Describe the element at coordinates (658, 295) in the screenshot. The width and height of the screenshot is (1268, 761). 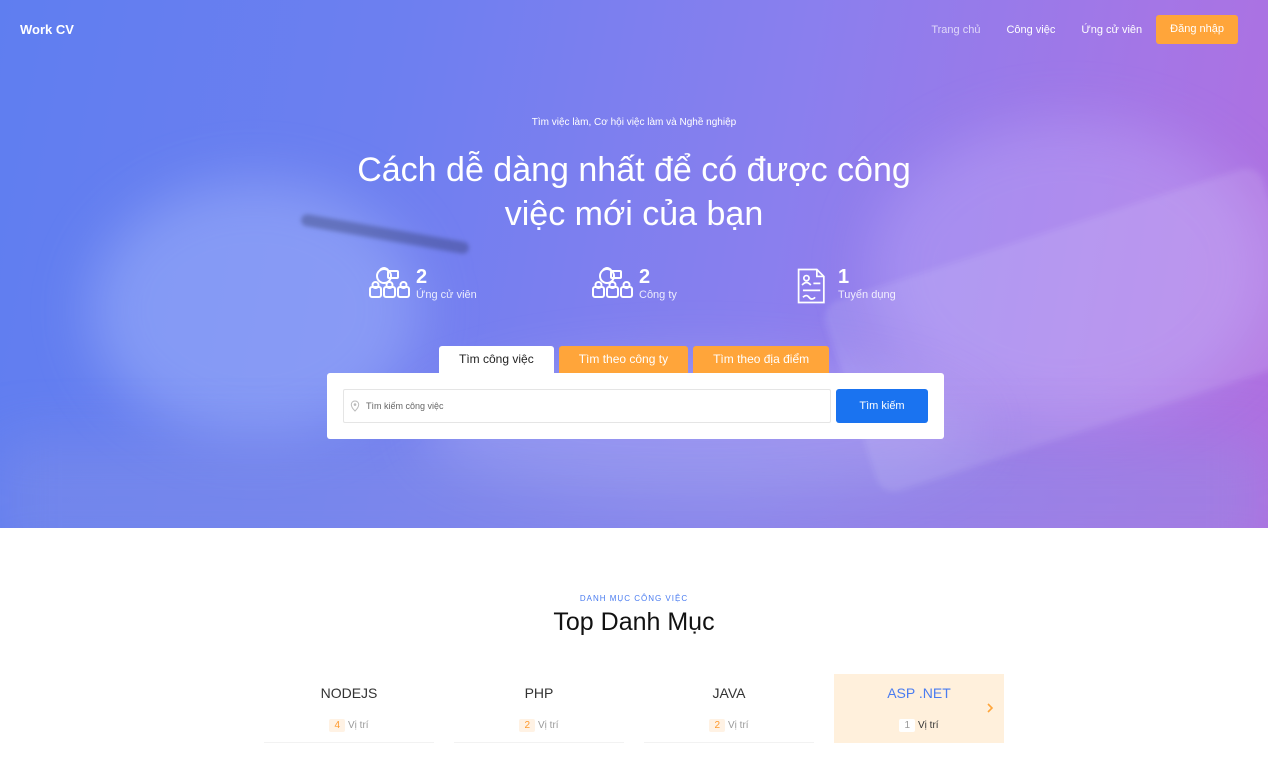
I see `stat-companies-label: Công ty` at that location.